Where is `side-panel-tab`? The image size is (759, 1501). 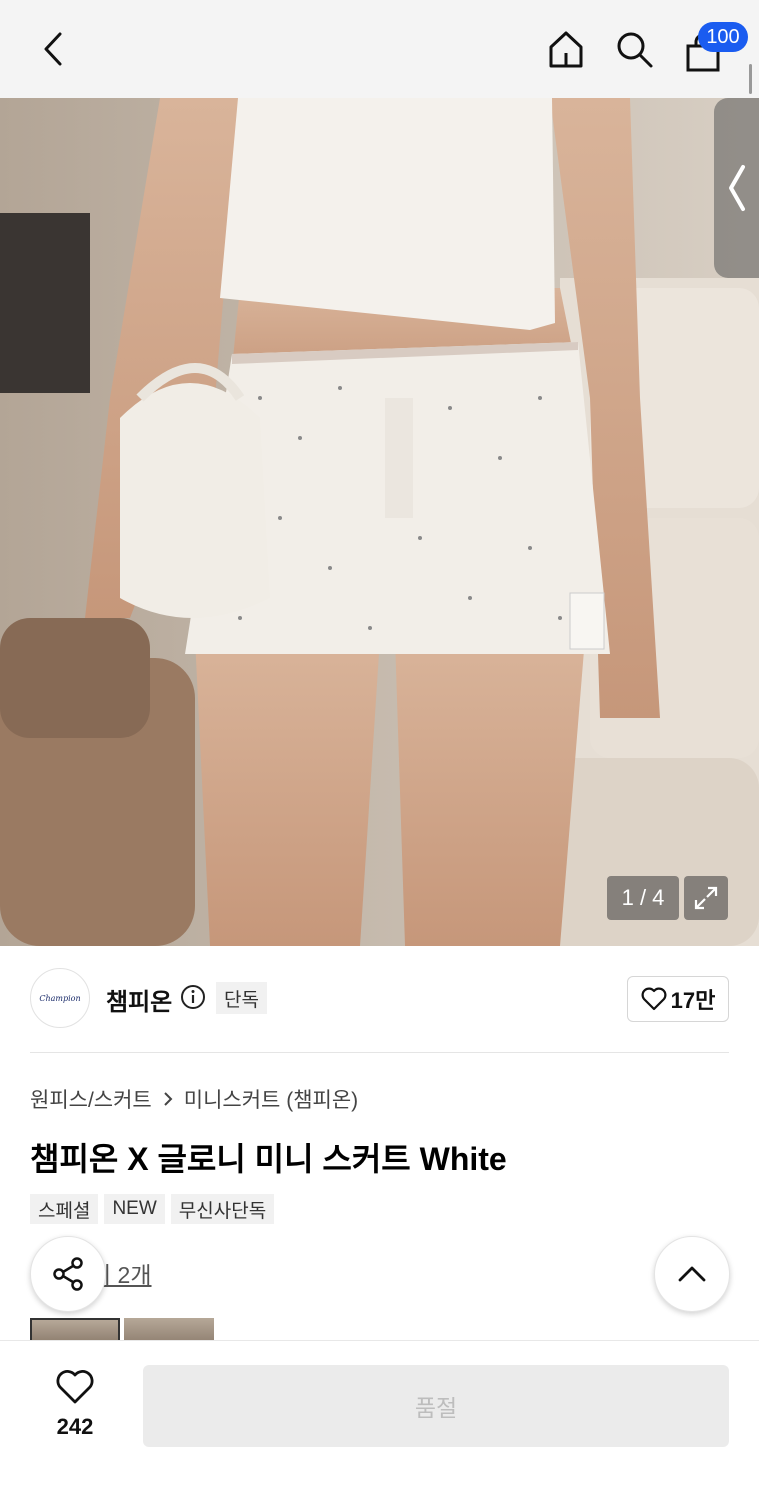
side-panel-tab is located at coordinates (736, 188).